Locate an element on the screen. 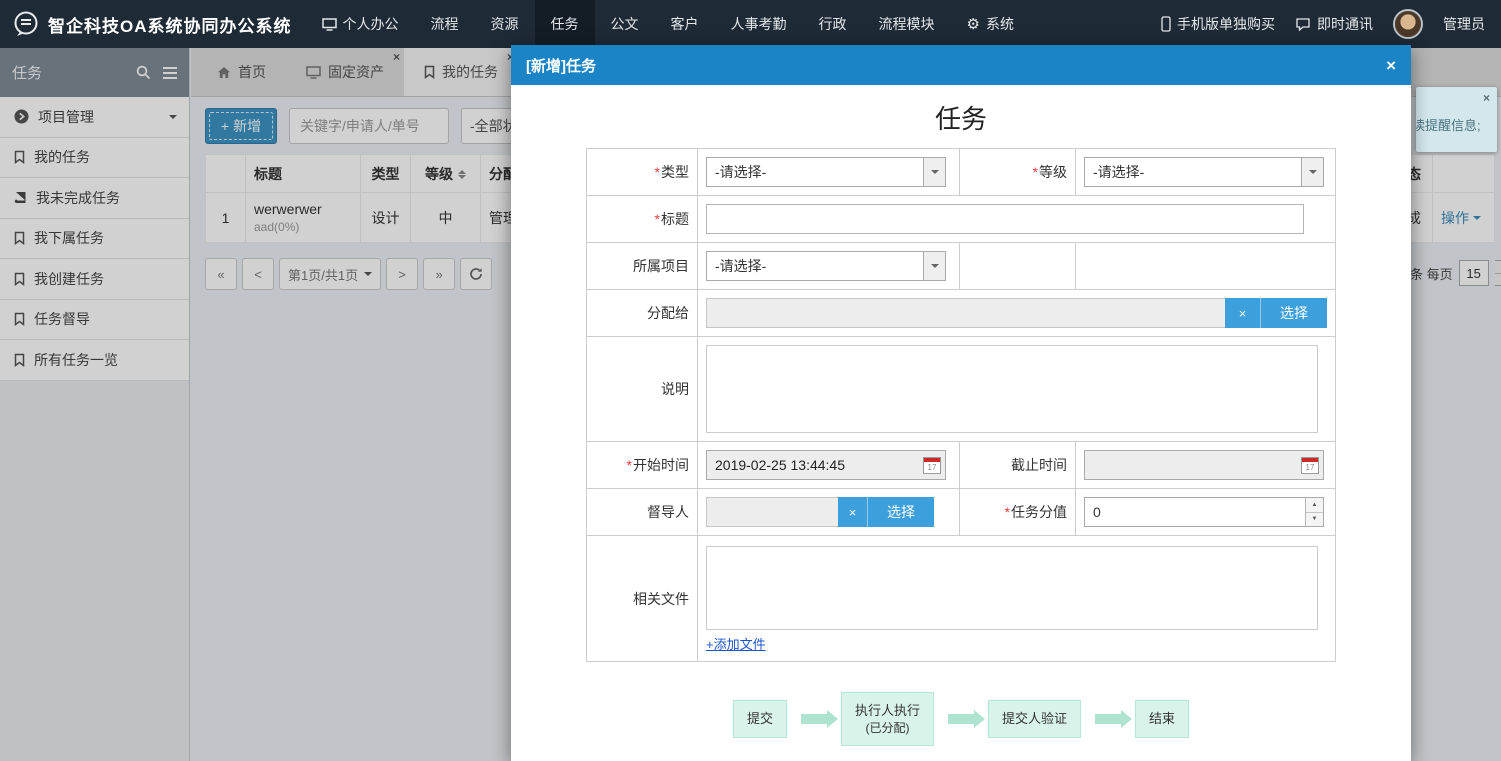 Image resolution: width=1501 pixels, height=761 pixels. level-select: -请选择- is located at coordinates (1204, 172).